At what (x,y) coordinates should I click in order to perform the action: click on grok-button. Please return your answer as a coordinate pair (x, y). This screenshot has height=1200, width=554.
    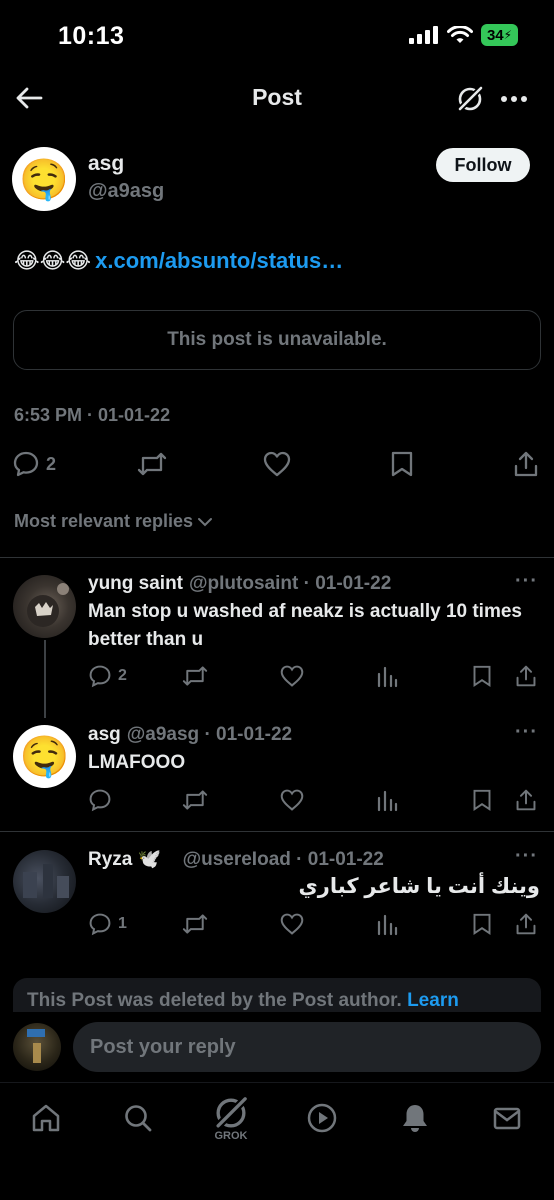
    Looking at the image, I should click on (470, 99).